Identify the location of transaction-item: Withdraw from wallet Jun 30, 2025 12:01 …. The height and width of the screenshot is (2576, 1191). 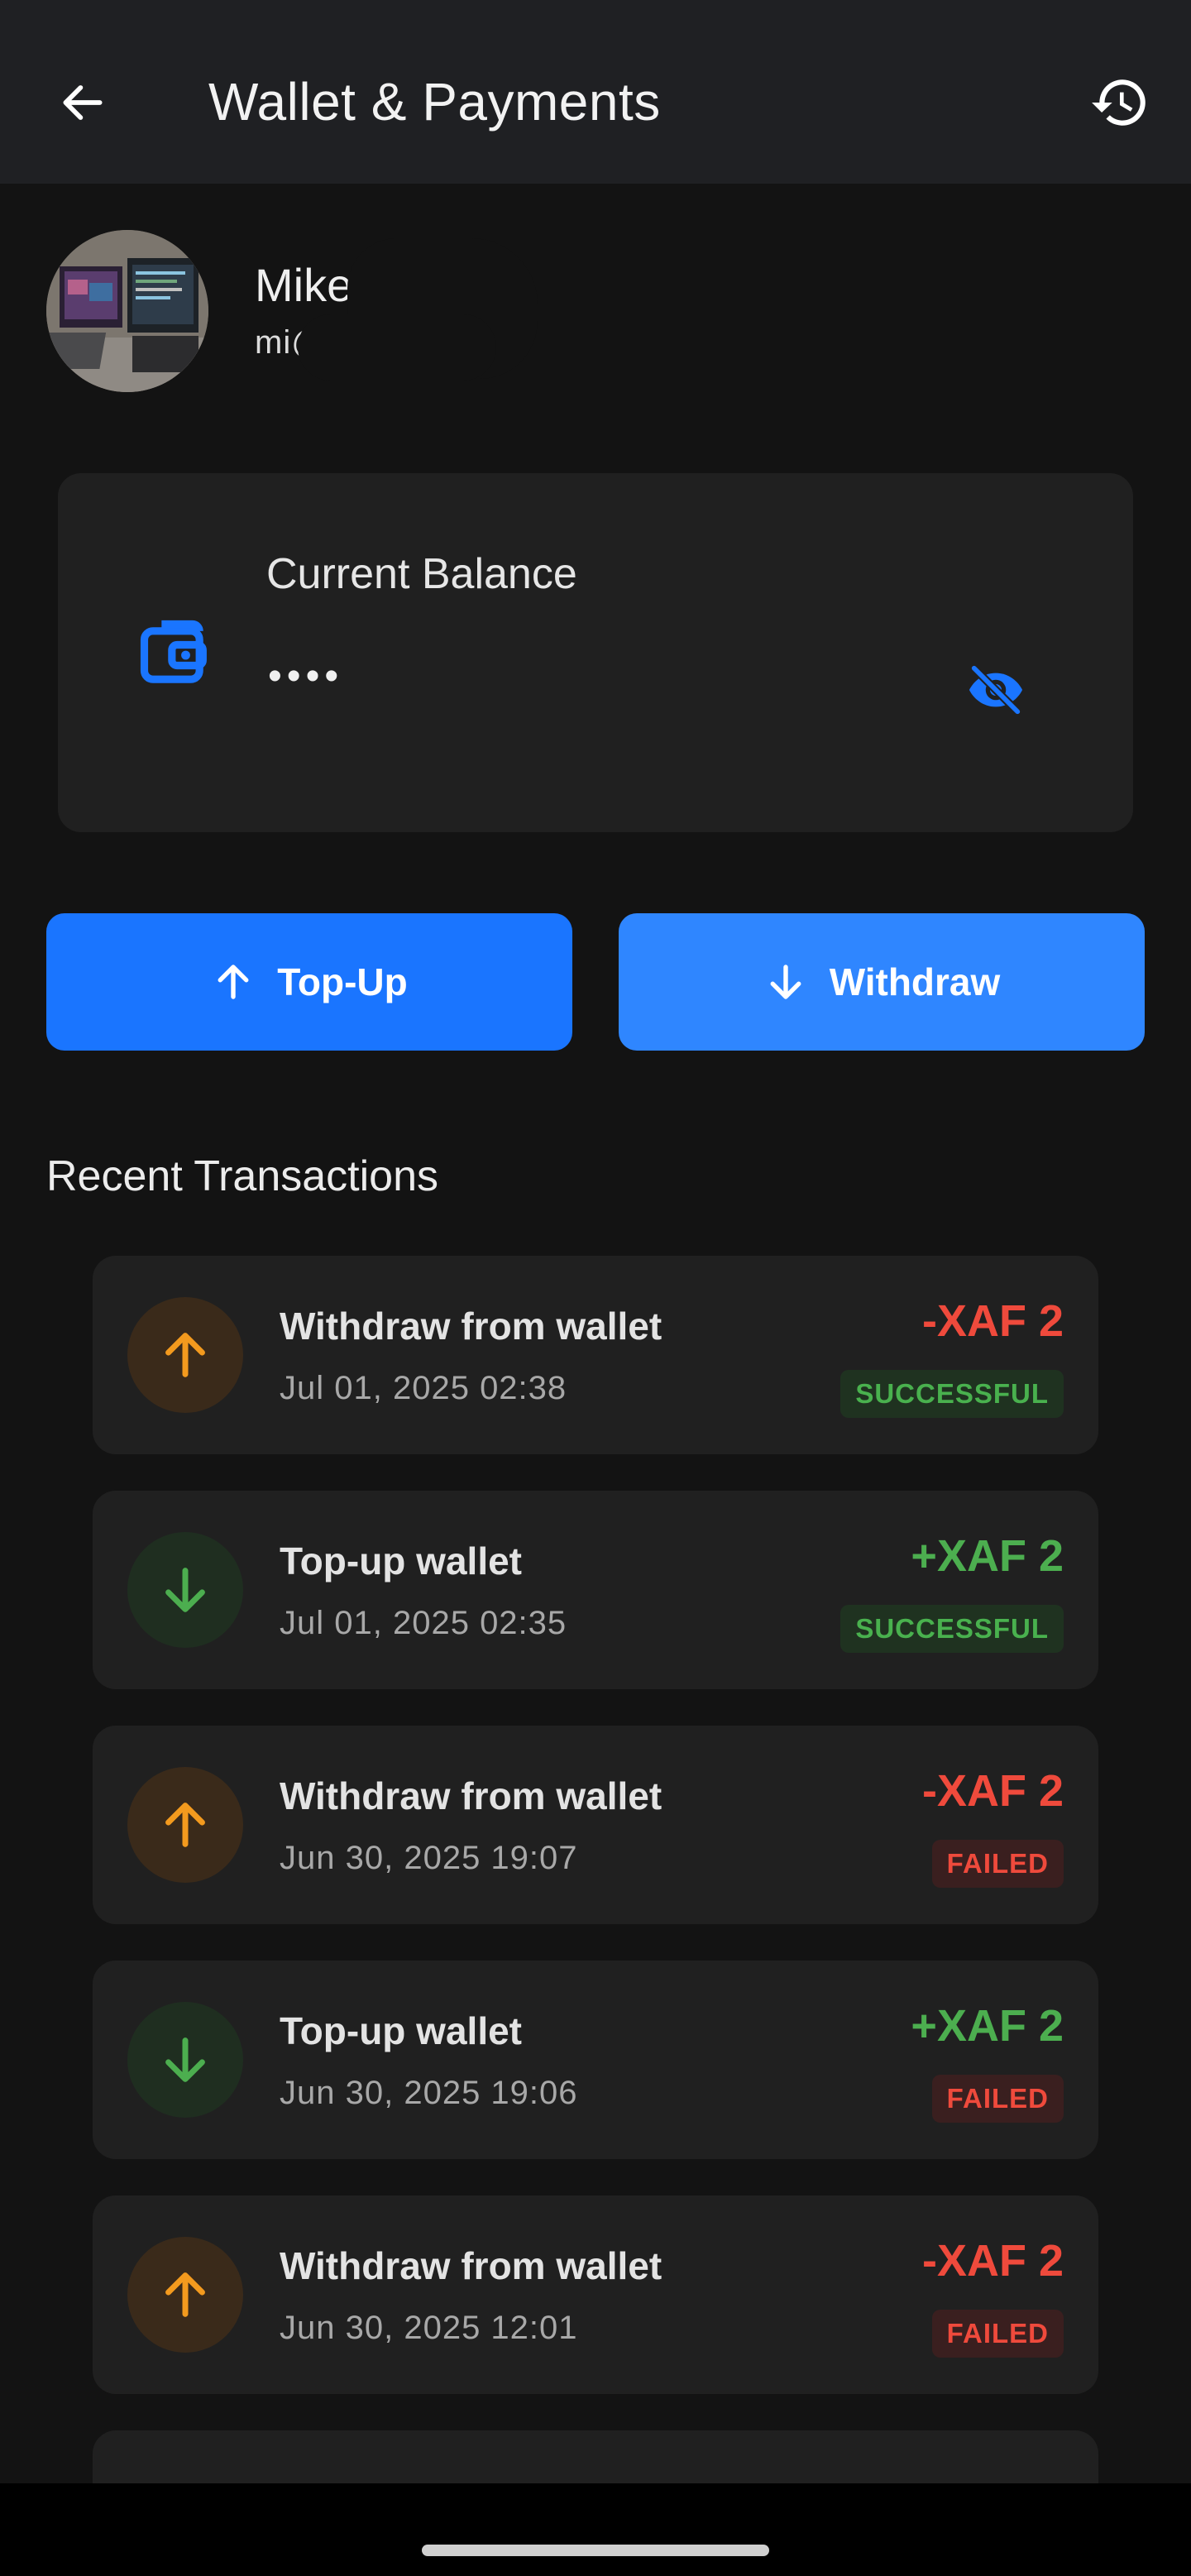
(595, 2294).